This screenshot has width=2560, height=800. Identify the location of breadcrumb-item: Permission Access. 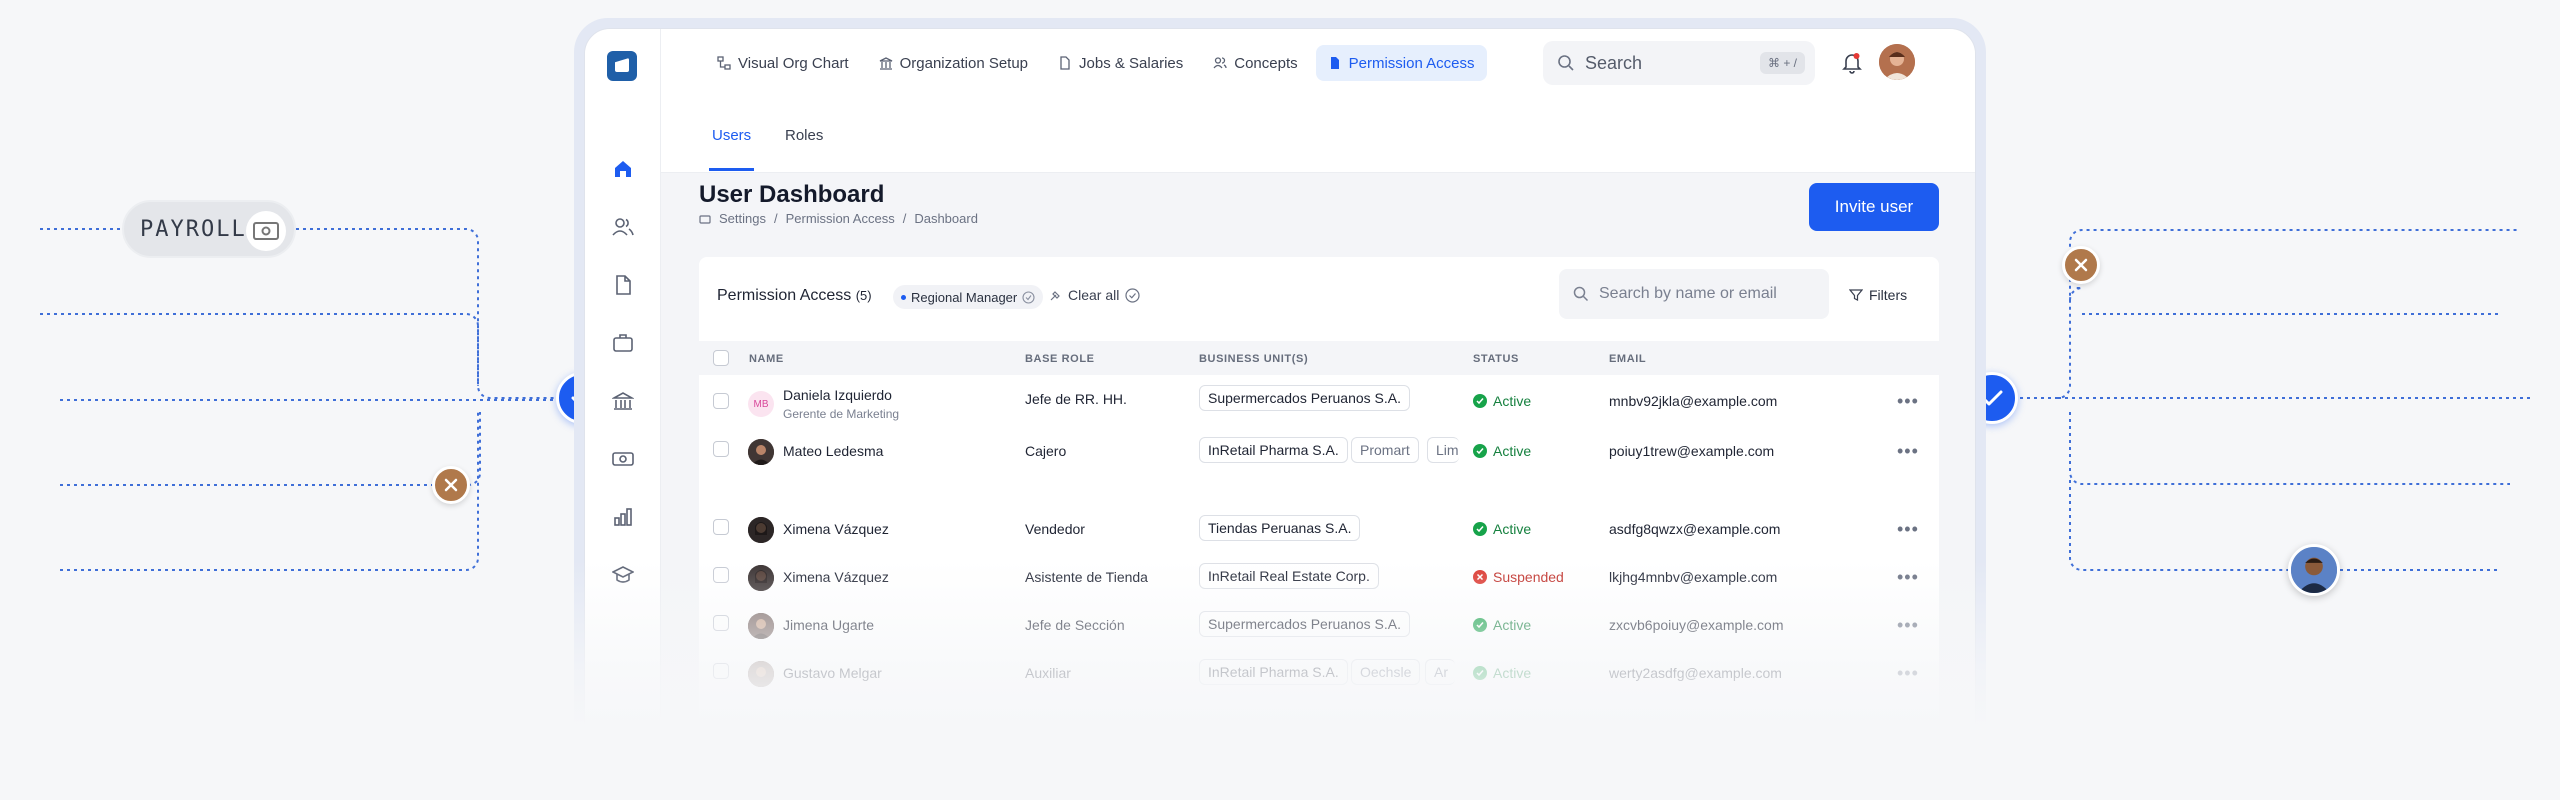
(840, 218).